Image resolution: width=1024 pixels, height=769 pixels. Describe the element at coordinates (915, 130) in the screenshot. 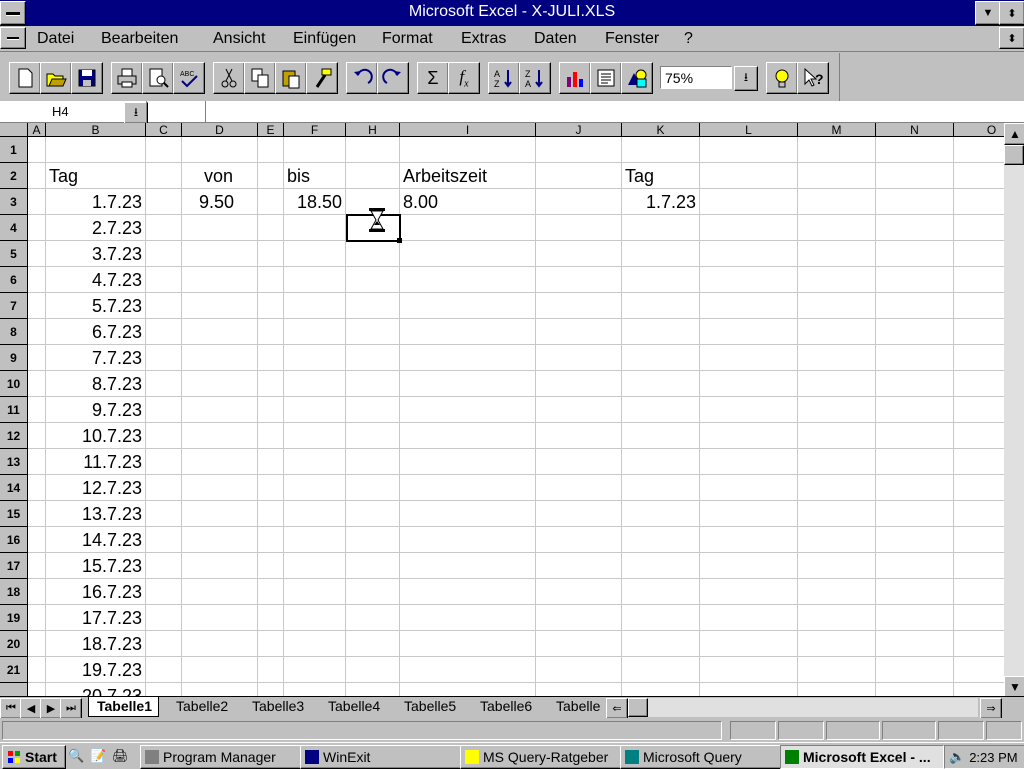

I see `column-header-n: N` at that location.